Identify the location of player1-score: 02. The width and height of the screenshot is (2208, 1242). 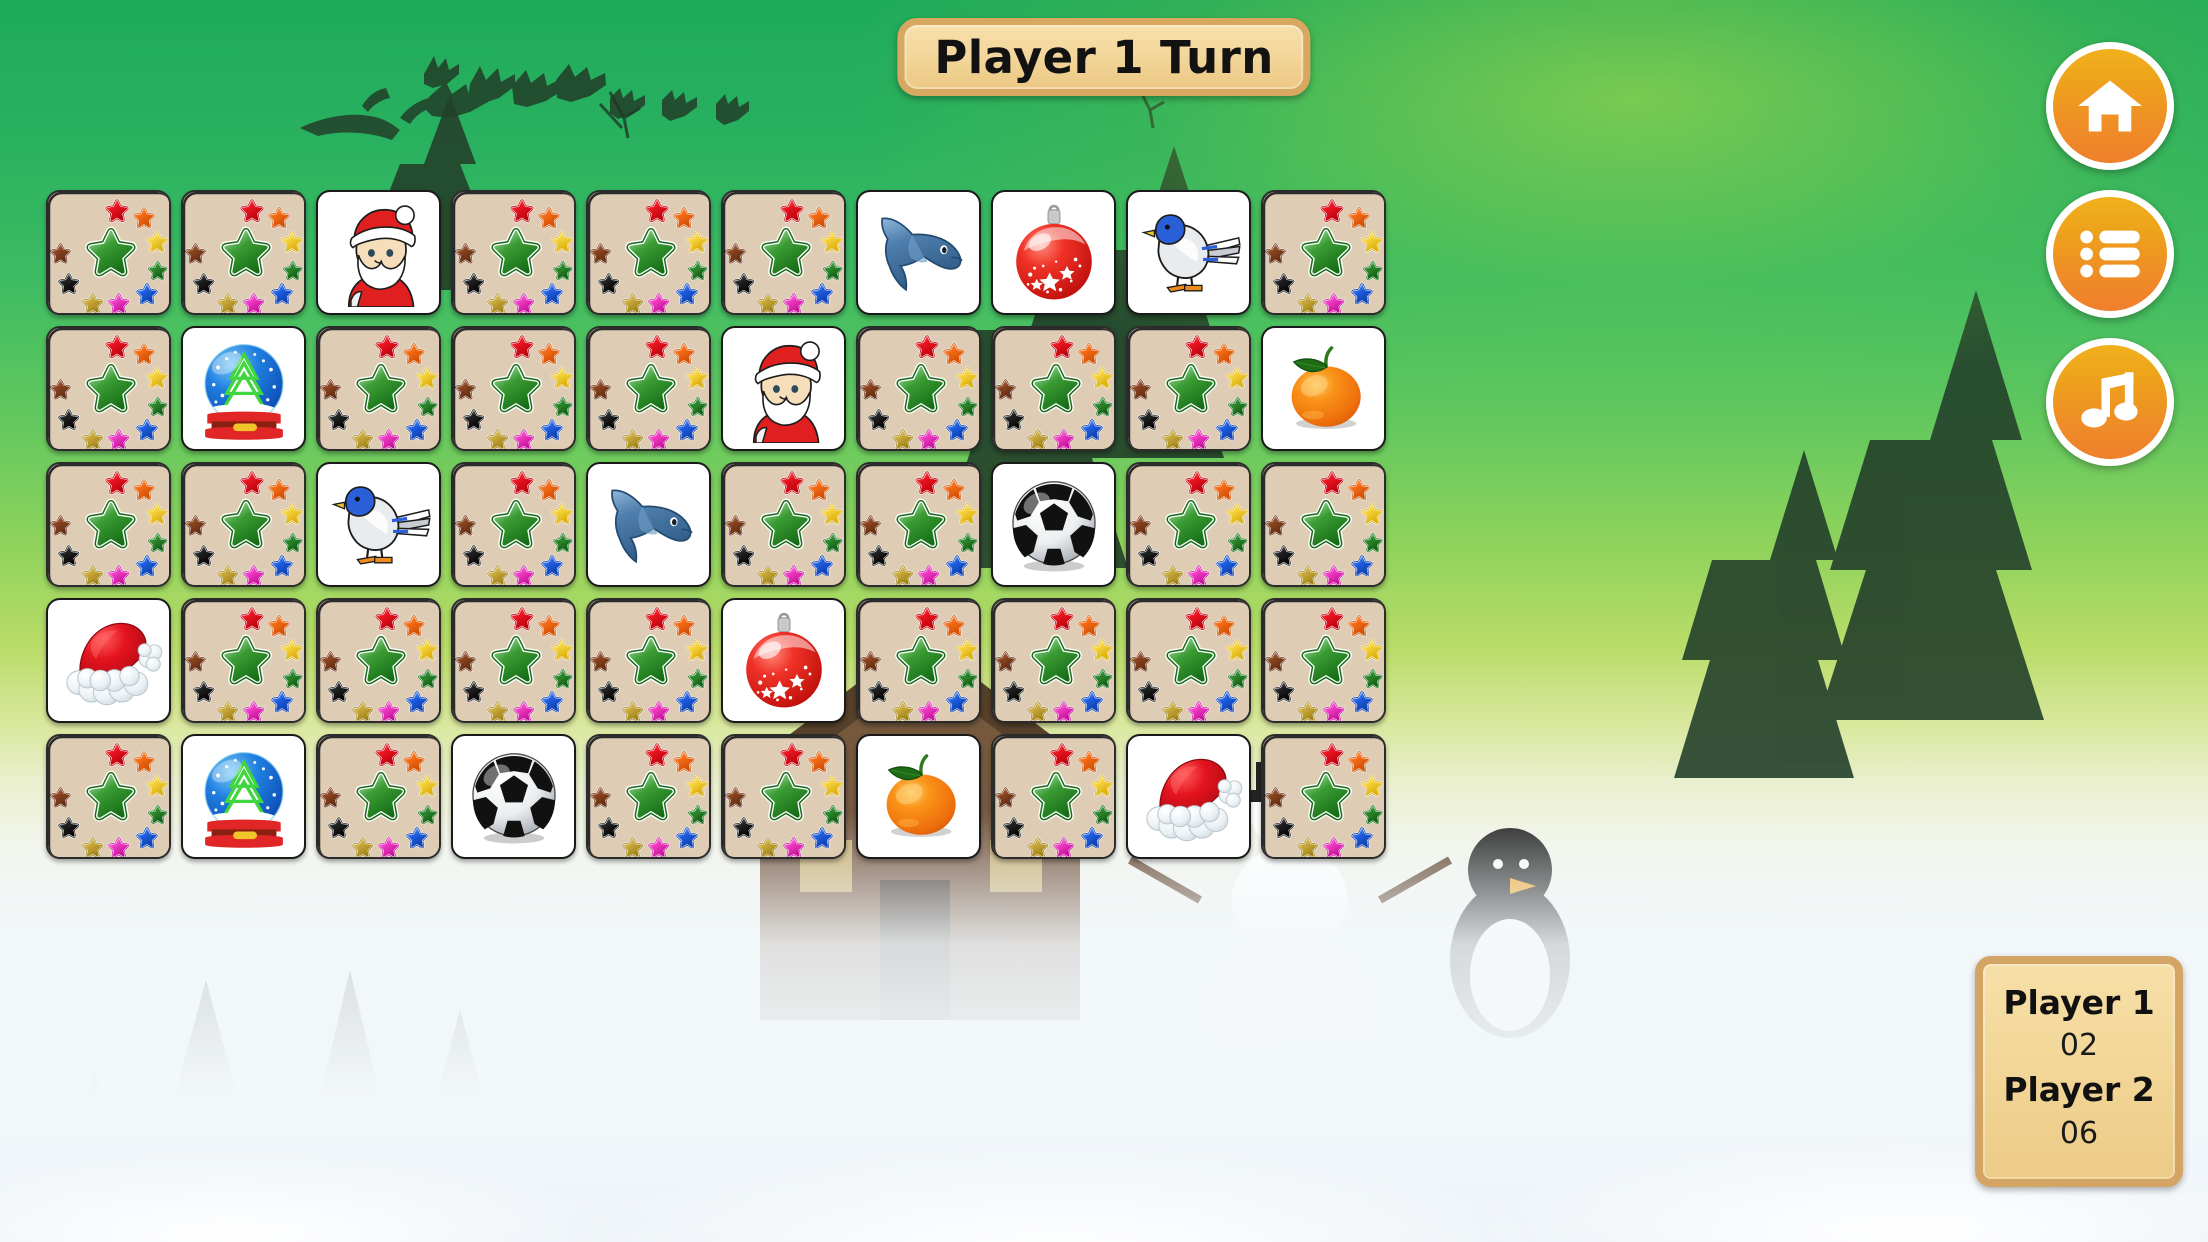
(2079, 1045).